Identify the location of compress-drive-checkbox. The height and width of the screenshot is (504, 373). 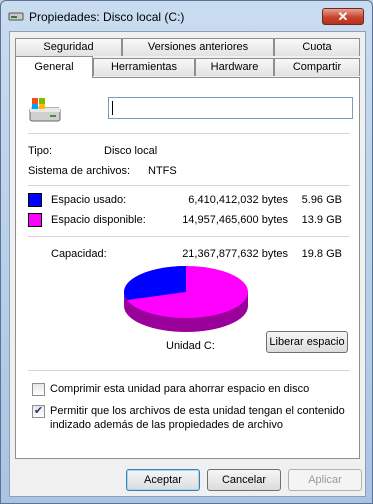
(38, 389).